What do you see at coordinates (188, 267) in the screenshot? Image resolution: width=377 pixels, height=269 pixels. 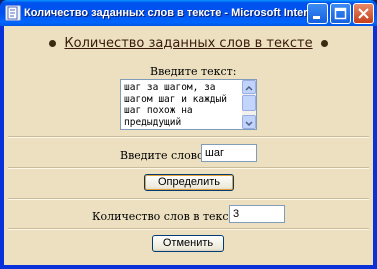 I see `window-border` at bounding box center [188, 267].